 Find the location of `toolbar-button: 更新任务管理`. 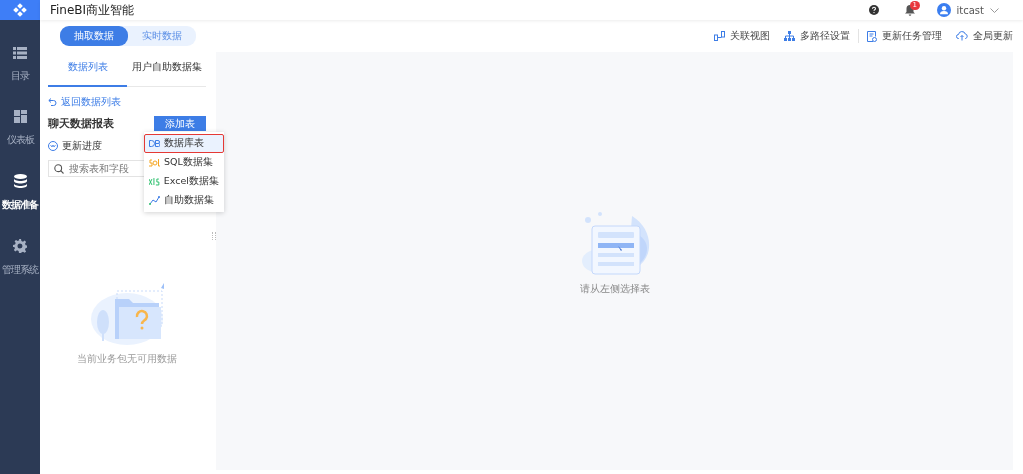

toolbar-button: 更新任务管理 is located at coordinates (904, 36).